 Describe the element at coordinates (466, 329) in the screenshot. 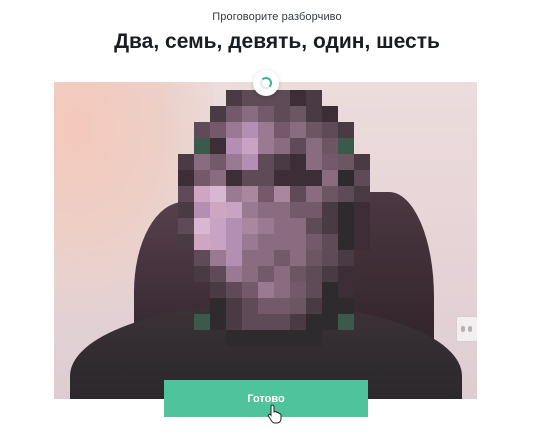

I see `wall-outlet` at that location.